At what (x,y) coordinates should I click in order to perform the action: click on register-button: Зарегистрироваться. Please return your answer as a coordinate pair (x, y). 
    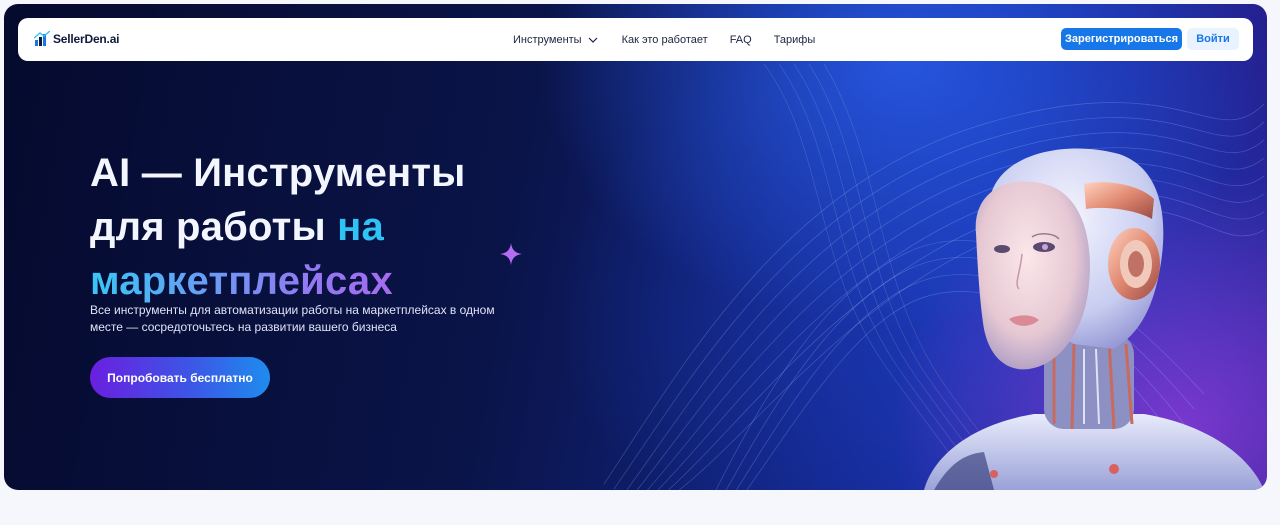
    Looking at the image, I should click on (1121, 39).